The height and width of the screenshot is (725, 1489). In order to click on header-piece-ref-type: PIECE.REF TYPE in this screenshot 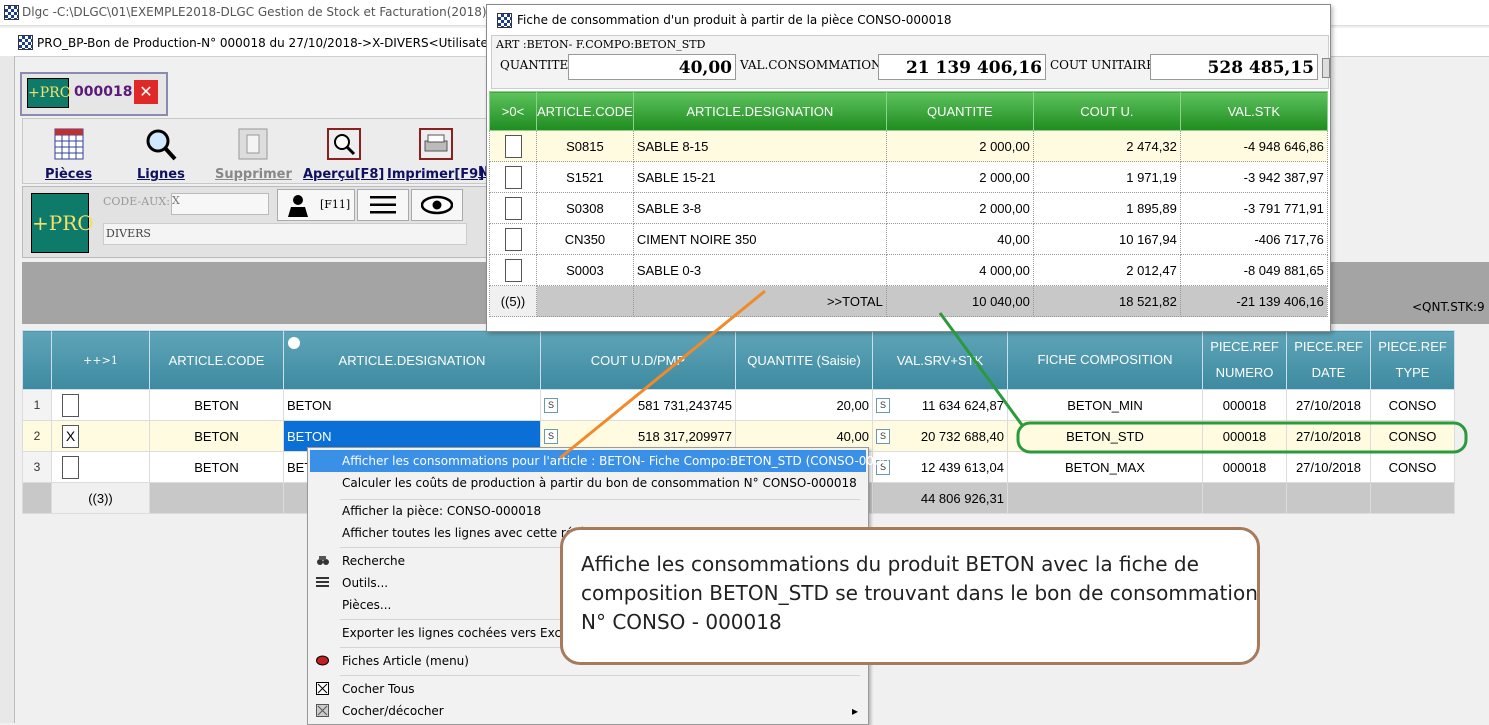, I will do `click(1412, 360)`.